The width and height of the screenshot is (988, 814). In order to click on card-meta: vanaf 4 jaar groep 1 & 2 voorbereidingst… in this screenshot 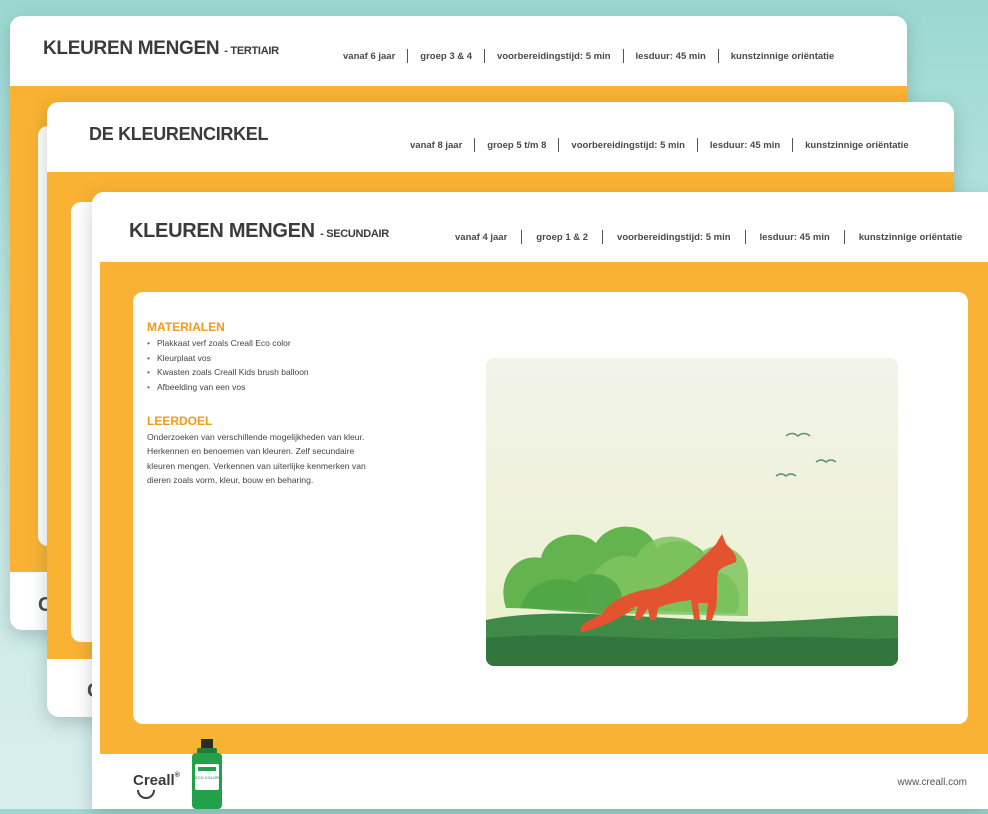, I will do `click(708, 237)`.